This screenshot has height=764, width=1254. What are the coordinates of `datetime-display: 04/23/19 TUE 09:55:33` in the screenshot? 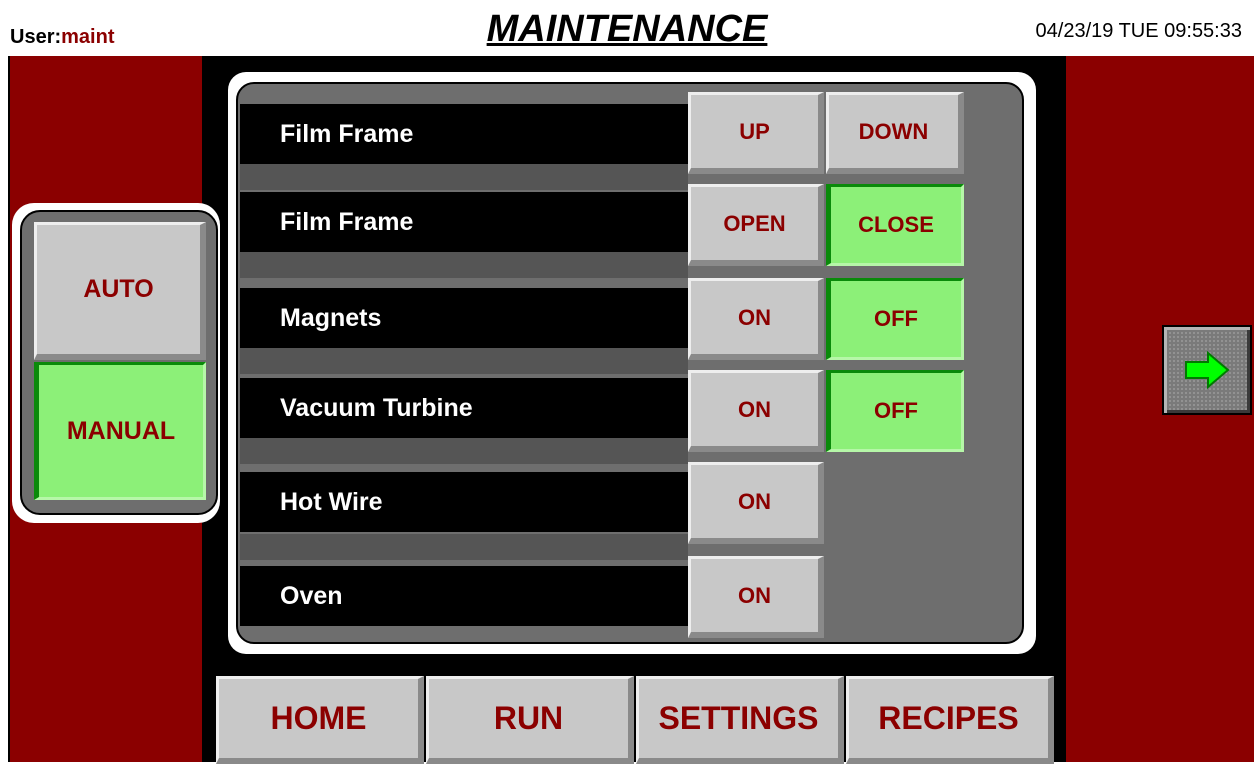 It's located at (1138, 31).